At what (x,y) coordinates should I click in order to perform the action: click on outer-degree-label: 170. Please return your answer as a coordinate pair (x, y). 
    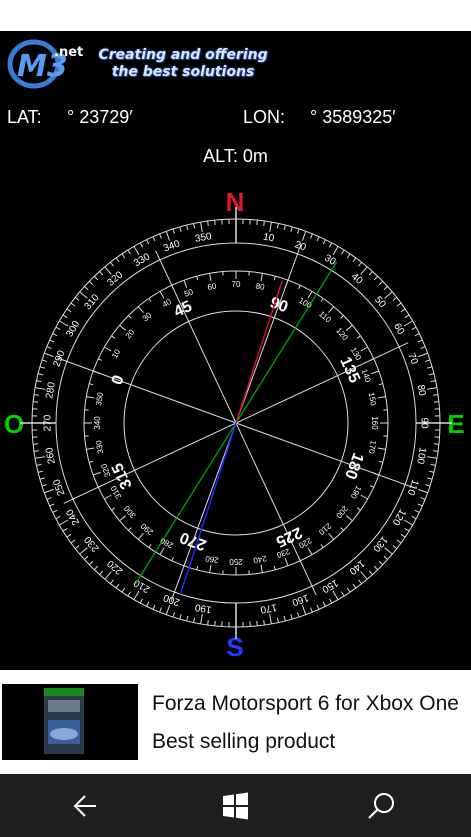
    Looking at the image, I should click on (268, 608).